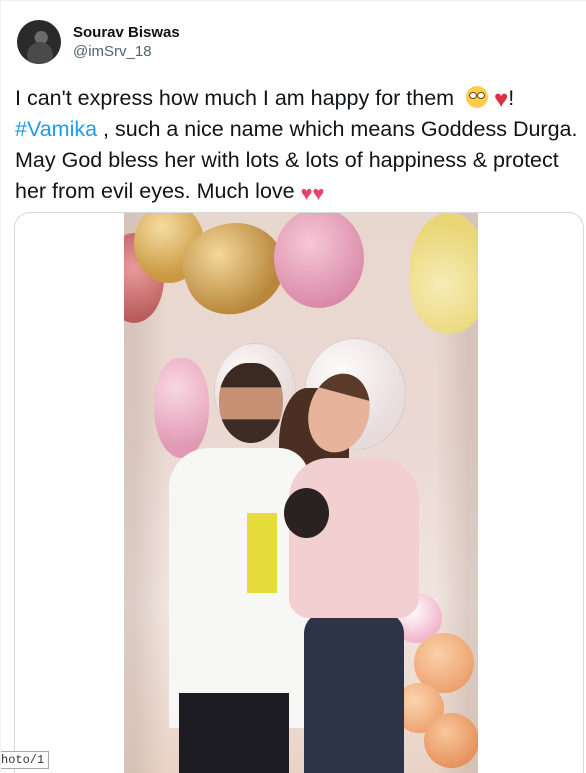 This screenshot has height=773, width=586. Describe the element at coordinates (477, 97) in the screenshot. I see `rolling-eyes-emoji-icon` at that location.